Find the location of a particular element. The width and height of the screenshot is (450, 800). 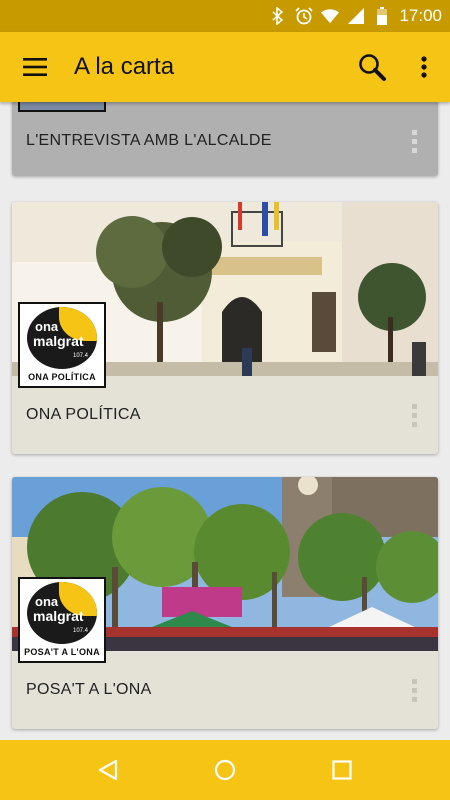

more-vert-icon is located at coordinates (424, 67).